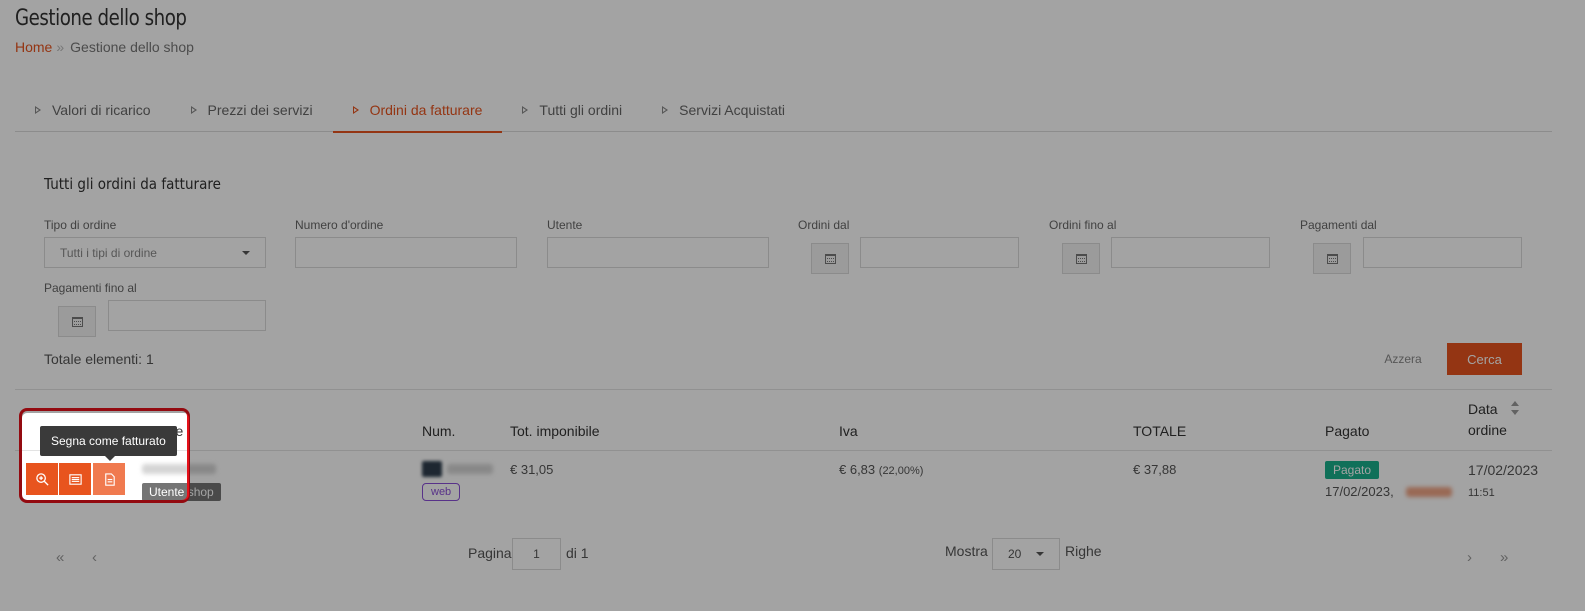 The image size is (1585, 611). I want to click on table-header-divider, so click(783, 450).